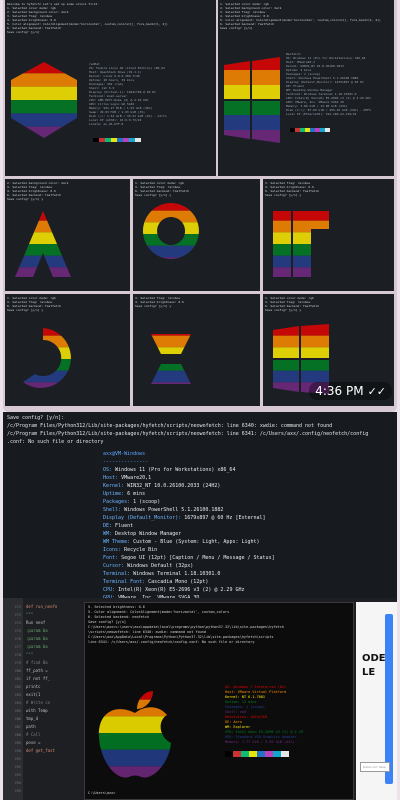  What do you see at coordinates (17, 759) in the screenshot?
I see `line-number: 291` at bounding box center [17, 759].